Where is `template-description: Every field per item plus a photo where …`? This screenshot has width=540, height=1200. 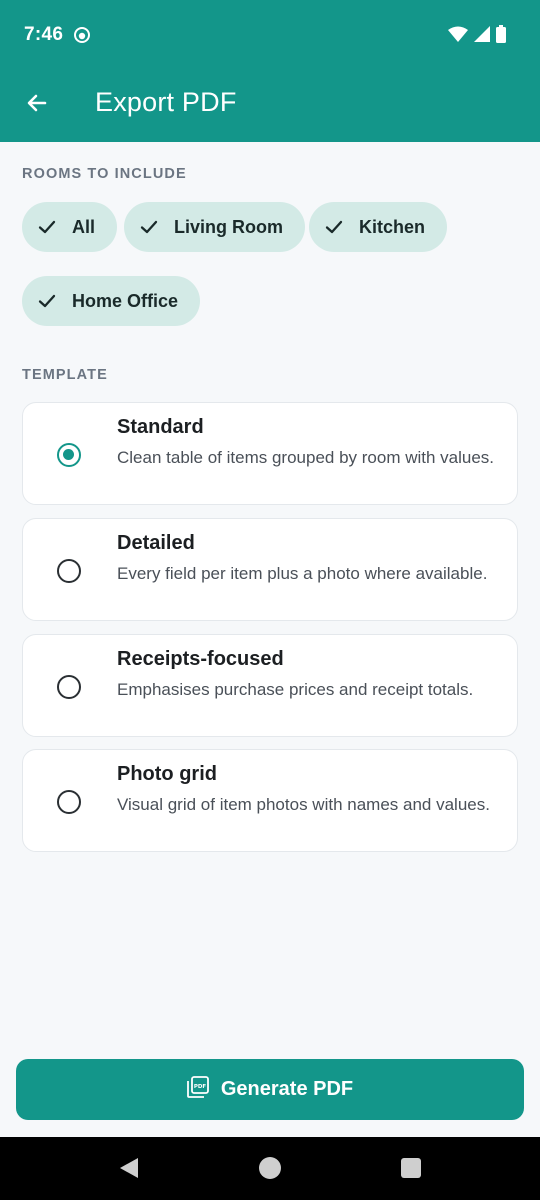
template-description: Every field per item plus a photo where … is located at coordinates (302, 573).